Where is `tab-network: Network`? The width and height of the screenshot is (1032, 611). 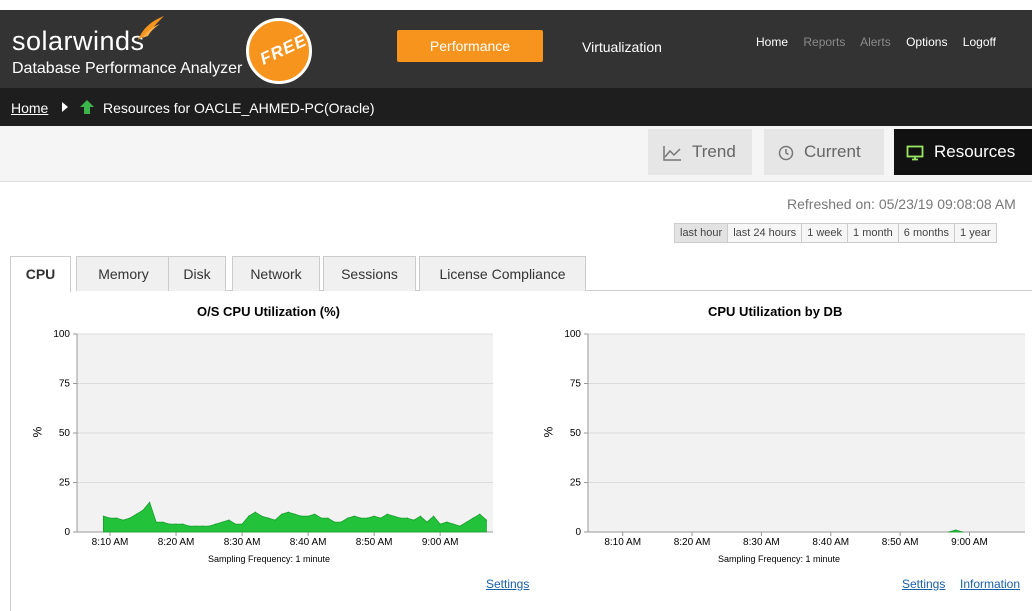 tab-network: Network is located at coordinates (276, 273).